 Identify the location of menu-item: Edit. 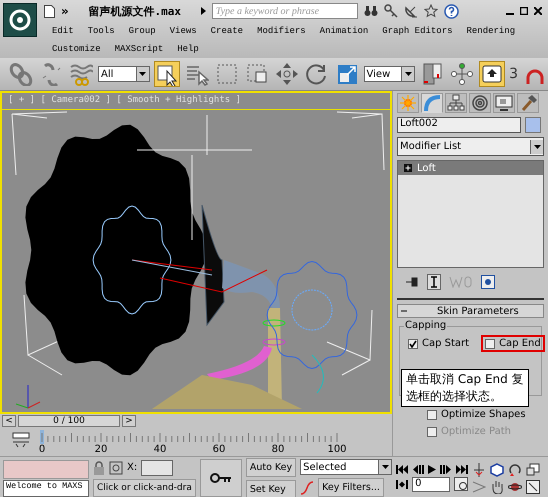
(63, 31).